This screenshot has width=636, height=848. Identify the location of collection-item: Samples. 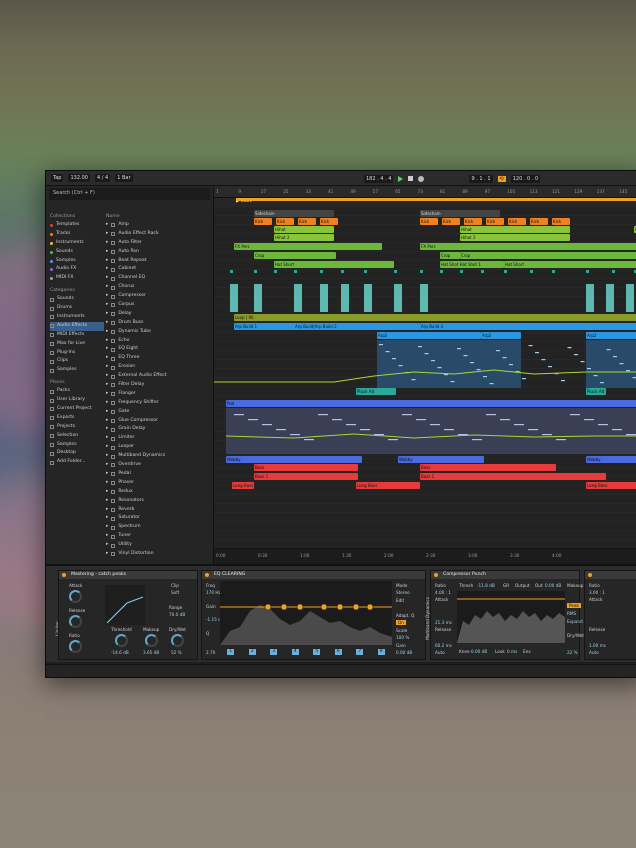
(77, 261).